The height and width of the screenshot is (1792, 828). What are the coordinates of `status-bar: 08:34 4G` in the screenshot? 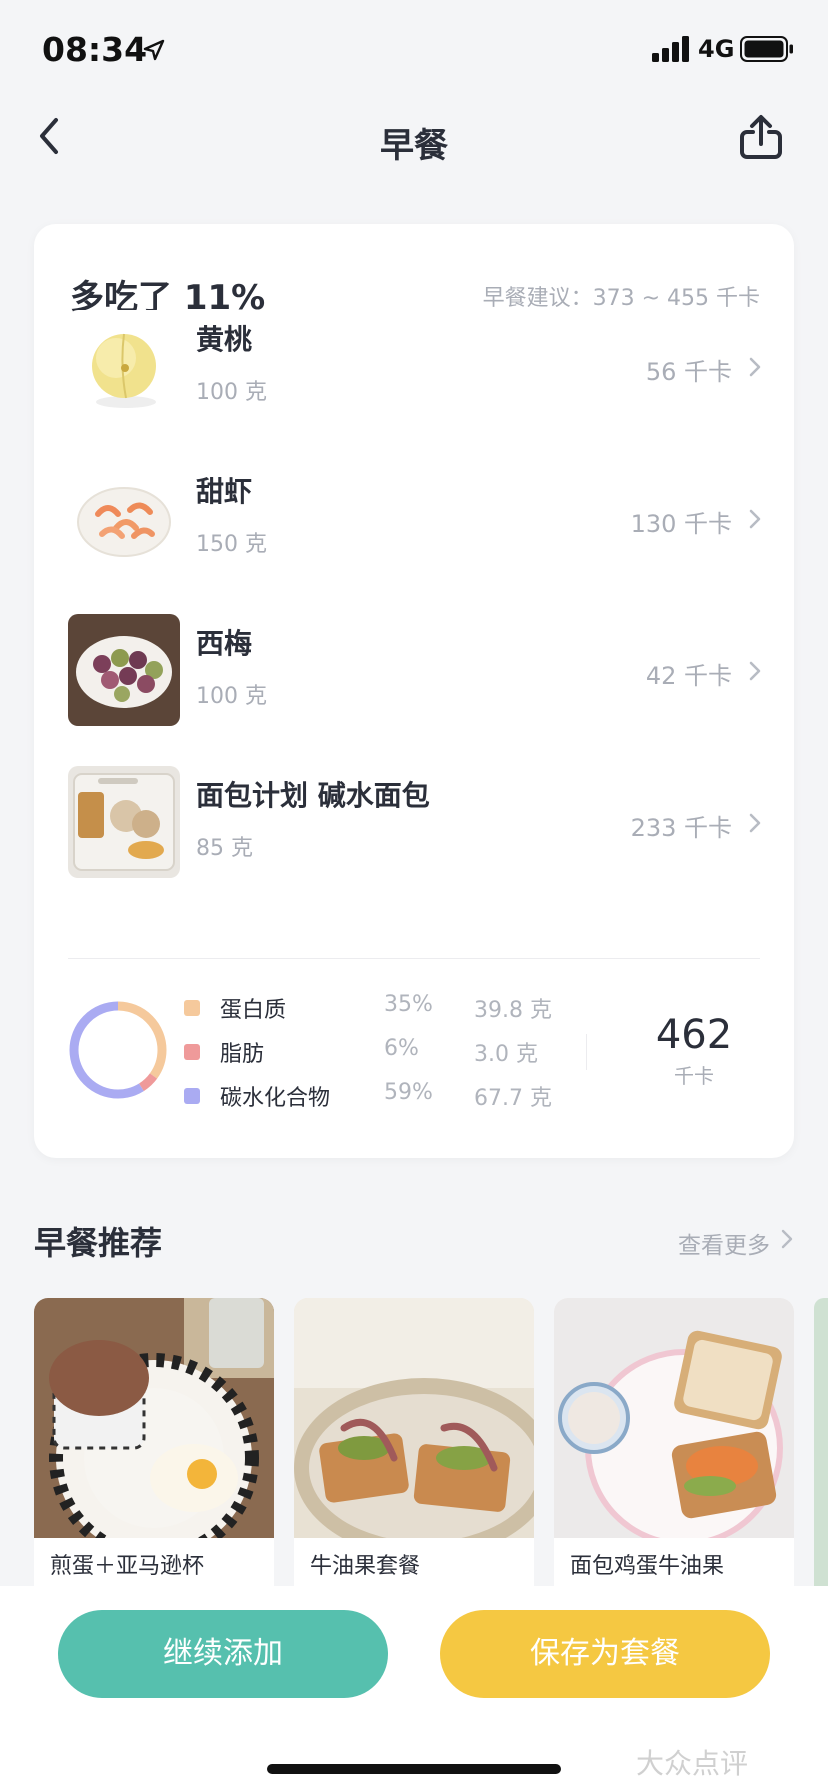 It's located at (414, 50).